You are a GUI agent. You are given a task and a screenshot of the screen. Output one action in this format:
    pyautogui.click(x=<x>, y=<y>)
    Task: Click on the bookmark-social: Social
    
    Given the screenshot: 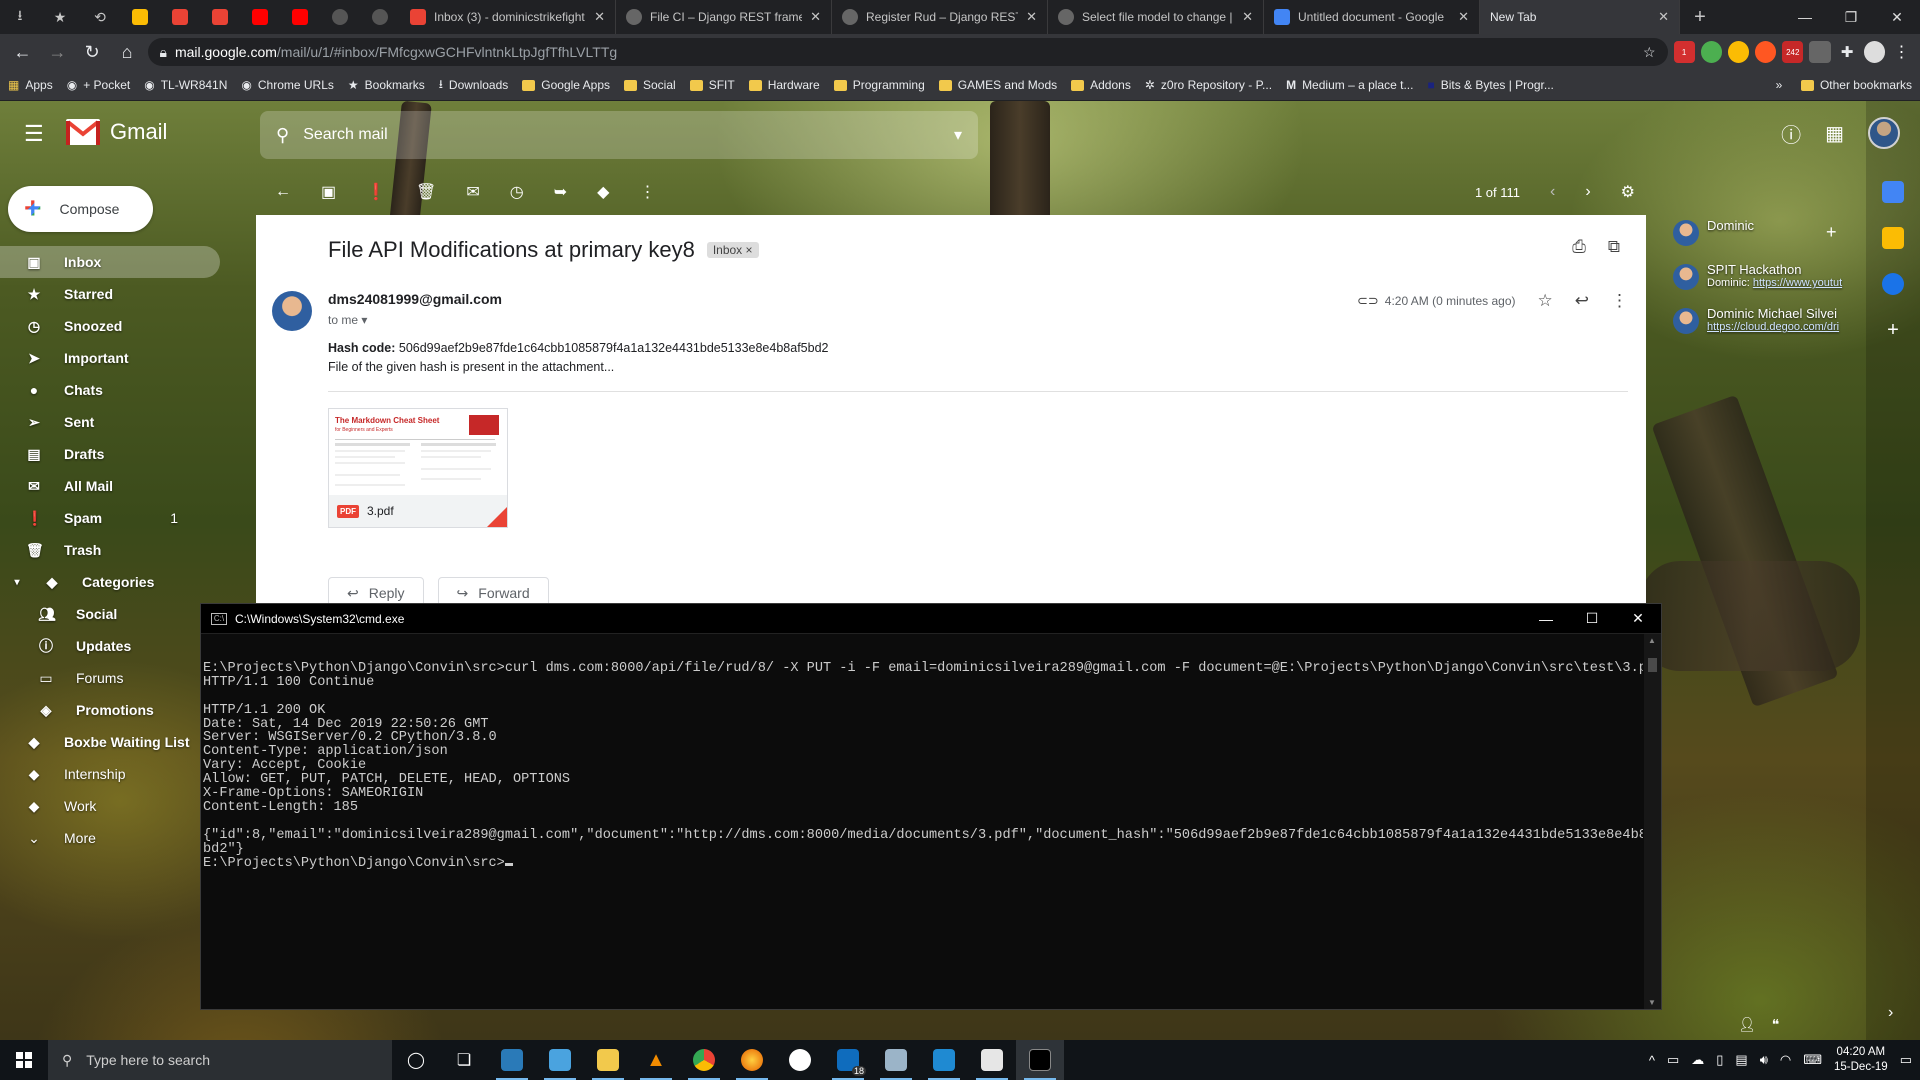 What is the action you would take?
    pyautogui.click(x=650, y=85)
    